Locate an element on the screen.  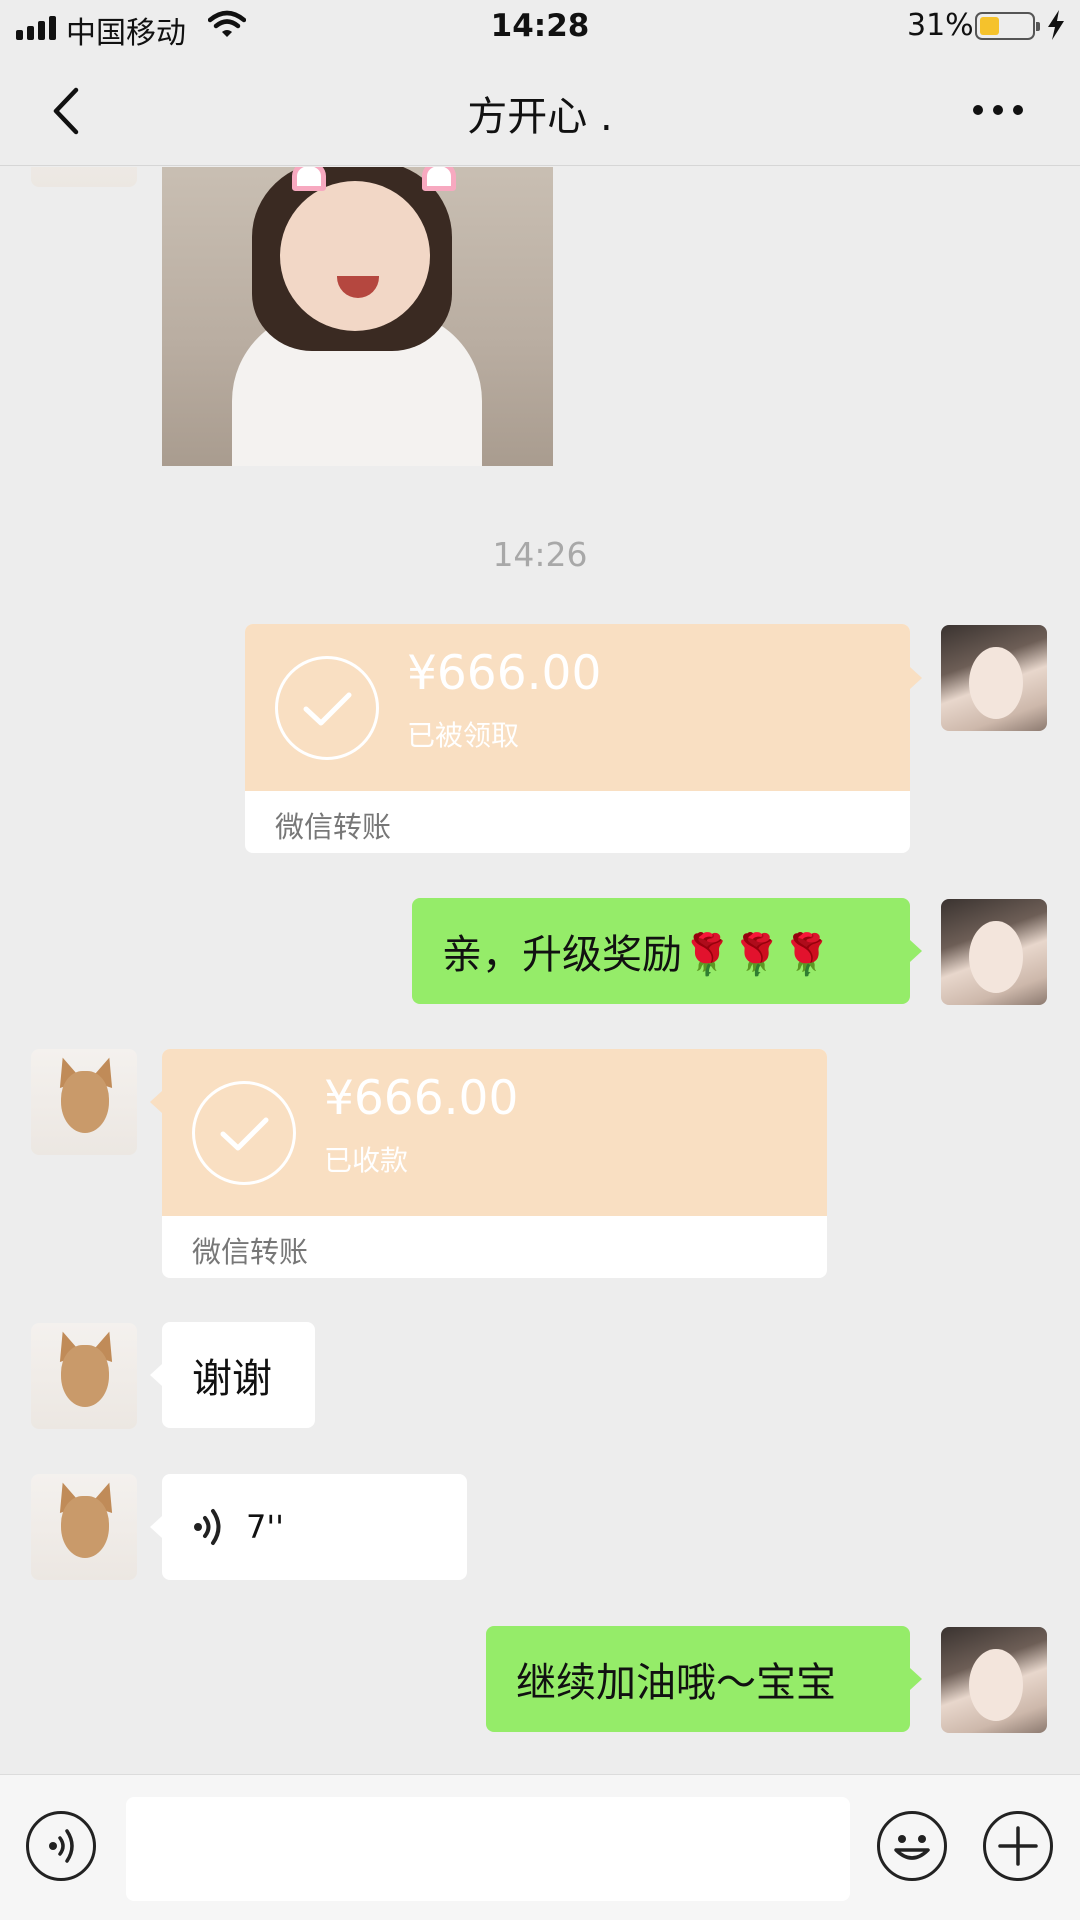
voice-duration: 7'' is located at coordinates (265, 1527).